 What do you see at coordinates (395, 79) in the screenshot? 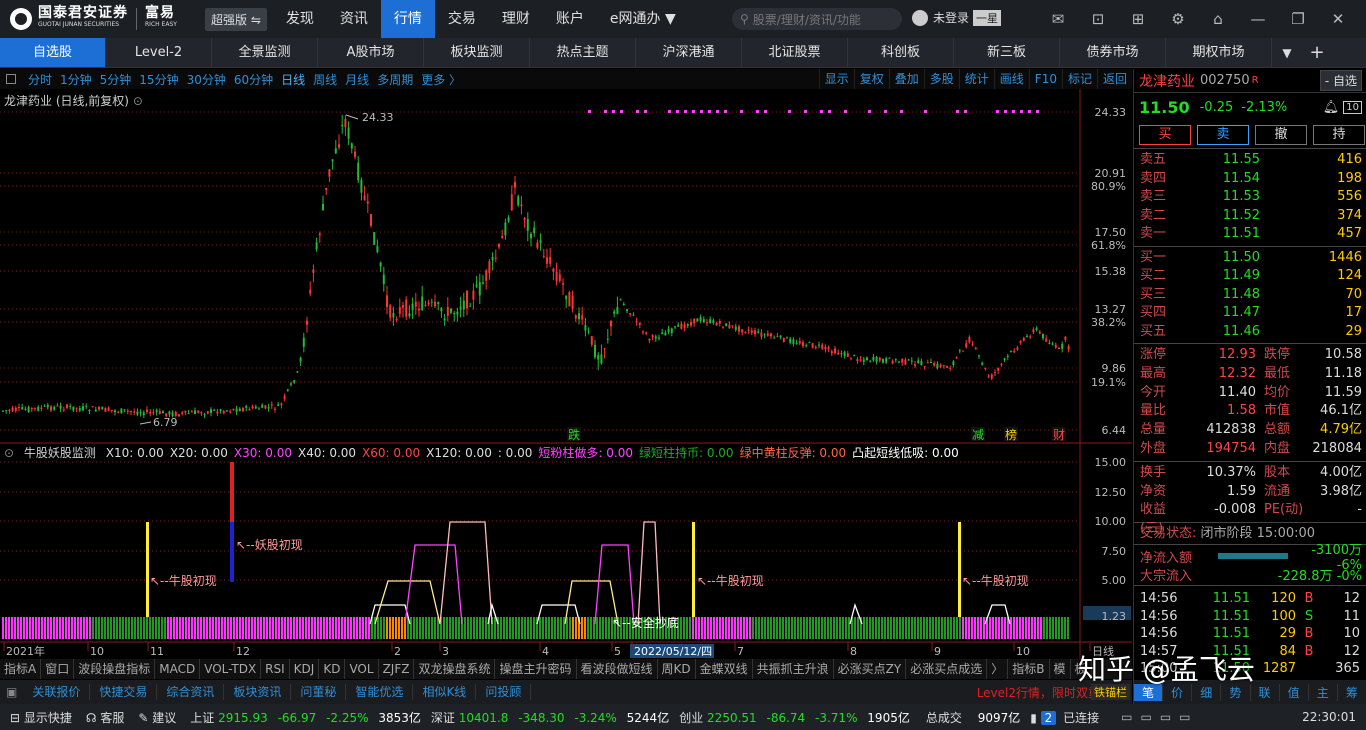
I see `period-9: 多周期` at bounding box center [395, 79].